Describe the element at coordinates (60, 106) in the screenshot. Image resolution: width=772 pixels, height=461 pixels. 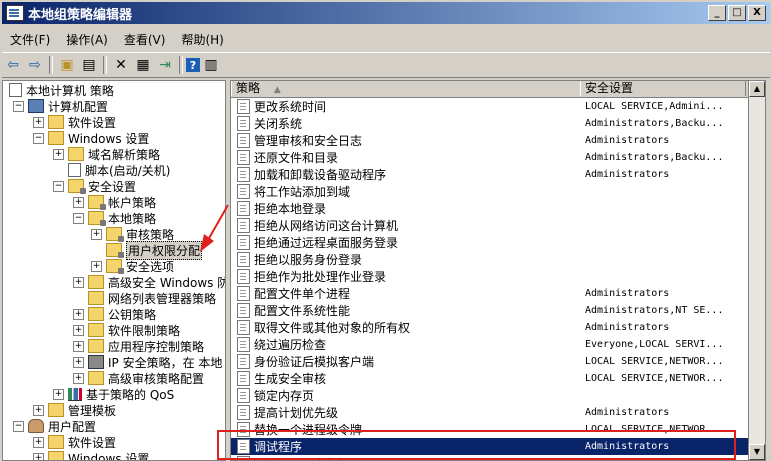
I see `tree-node-computer-config: − 计算机配置` at that location.